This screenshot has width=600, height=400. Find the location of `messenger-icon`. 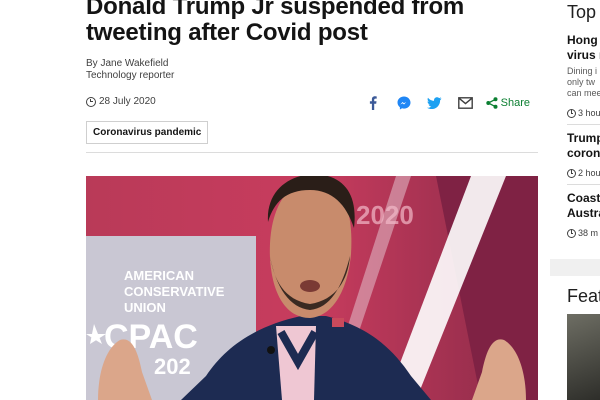

messenger-icon is located at coordinates (404, 103).